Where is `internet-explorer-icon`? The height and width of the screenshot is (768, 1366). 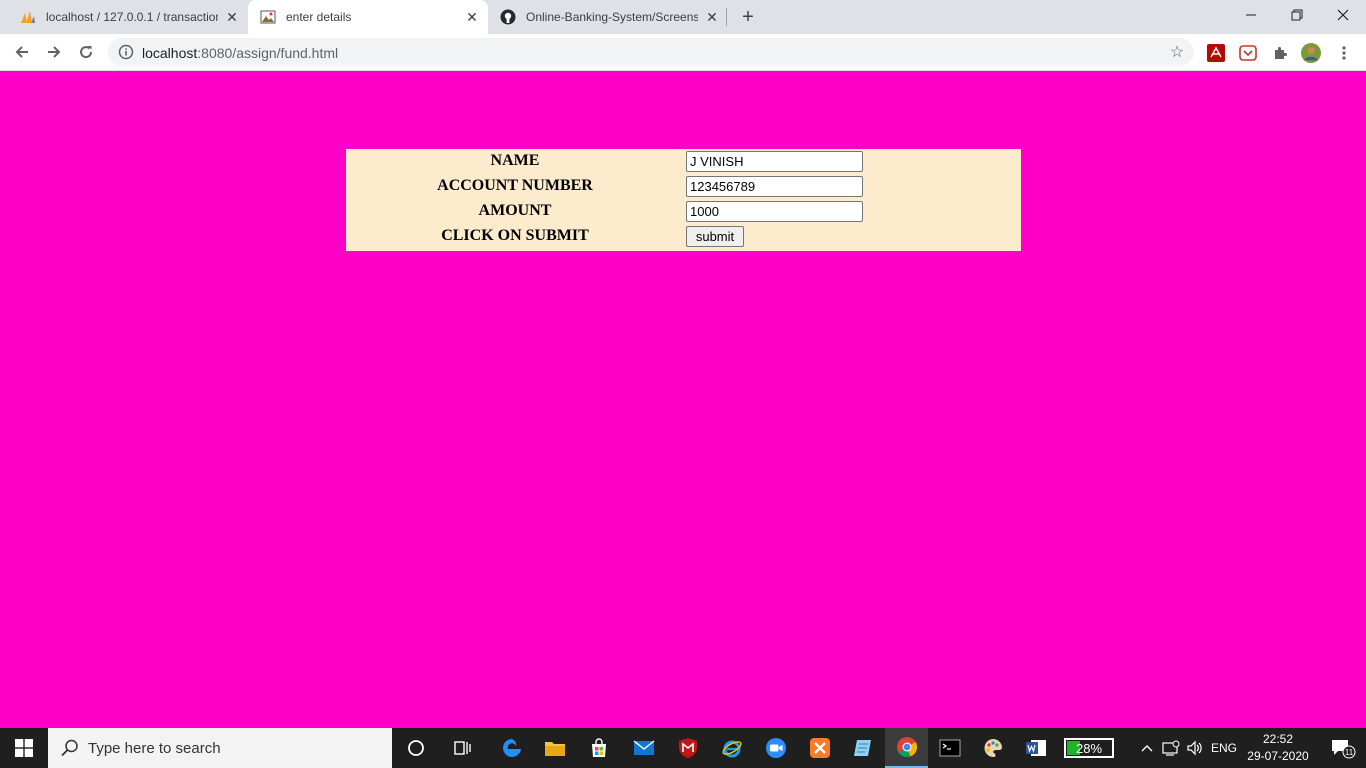
internet-explorer-icon is located at coordinates (731, 748).